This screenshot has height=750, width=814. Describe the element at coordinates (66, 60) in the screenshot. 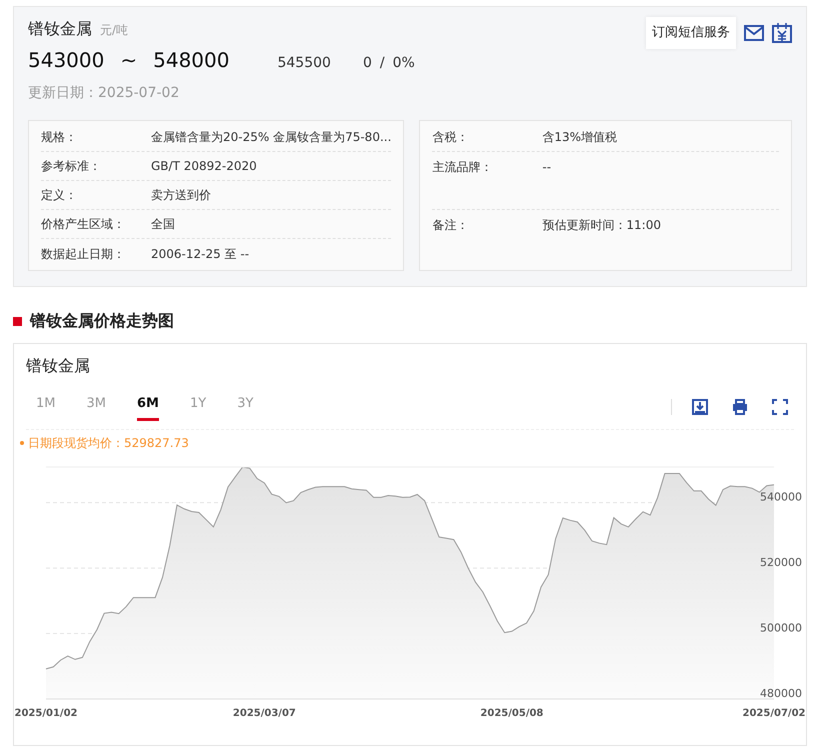

I see `price-low: 543000` at that location.